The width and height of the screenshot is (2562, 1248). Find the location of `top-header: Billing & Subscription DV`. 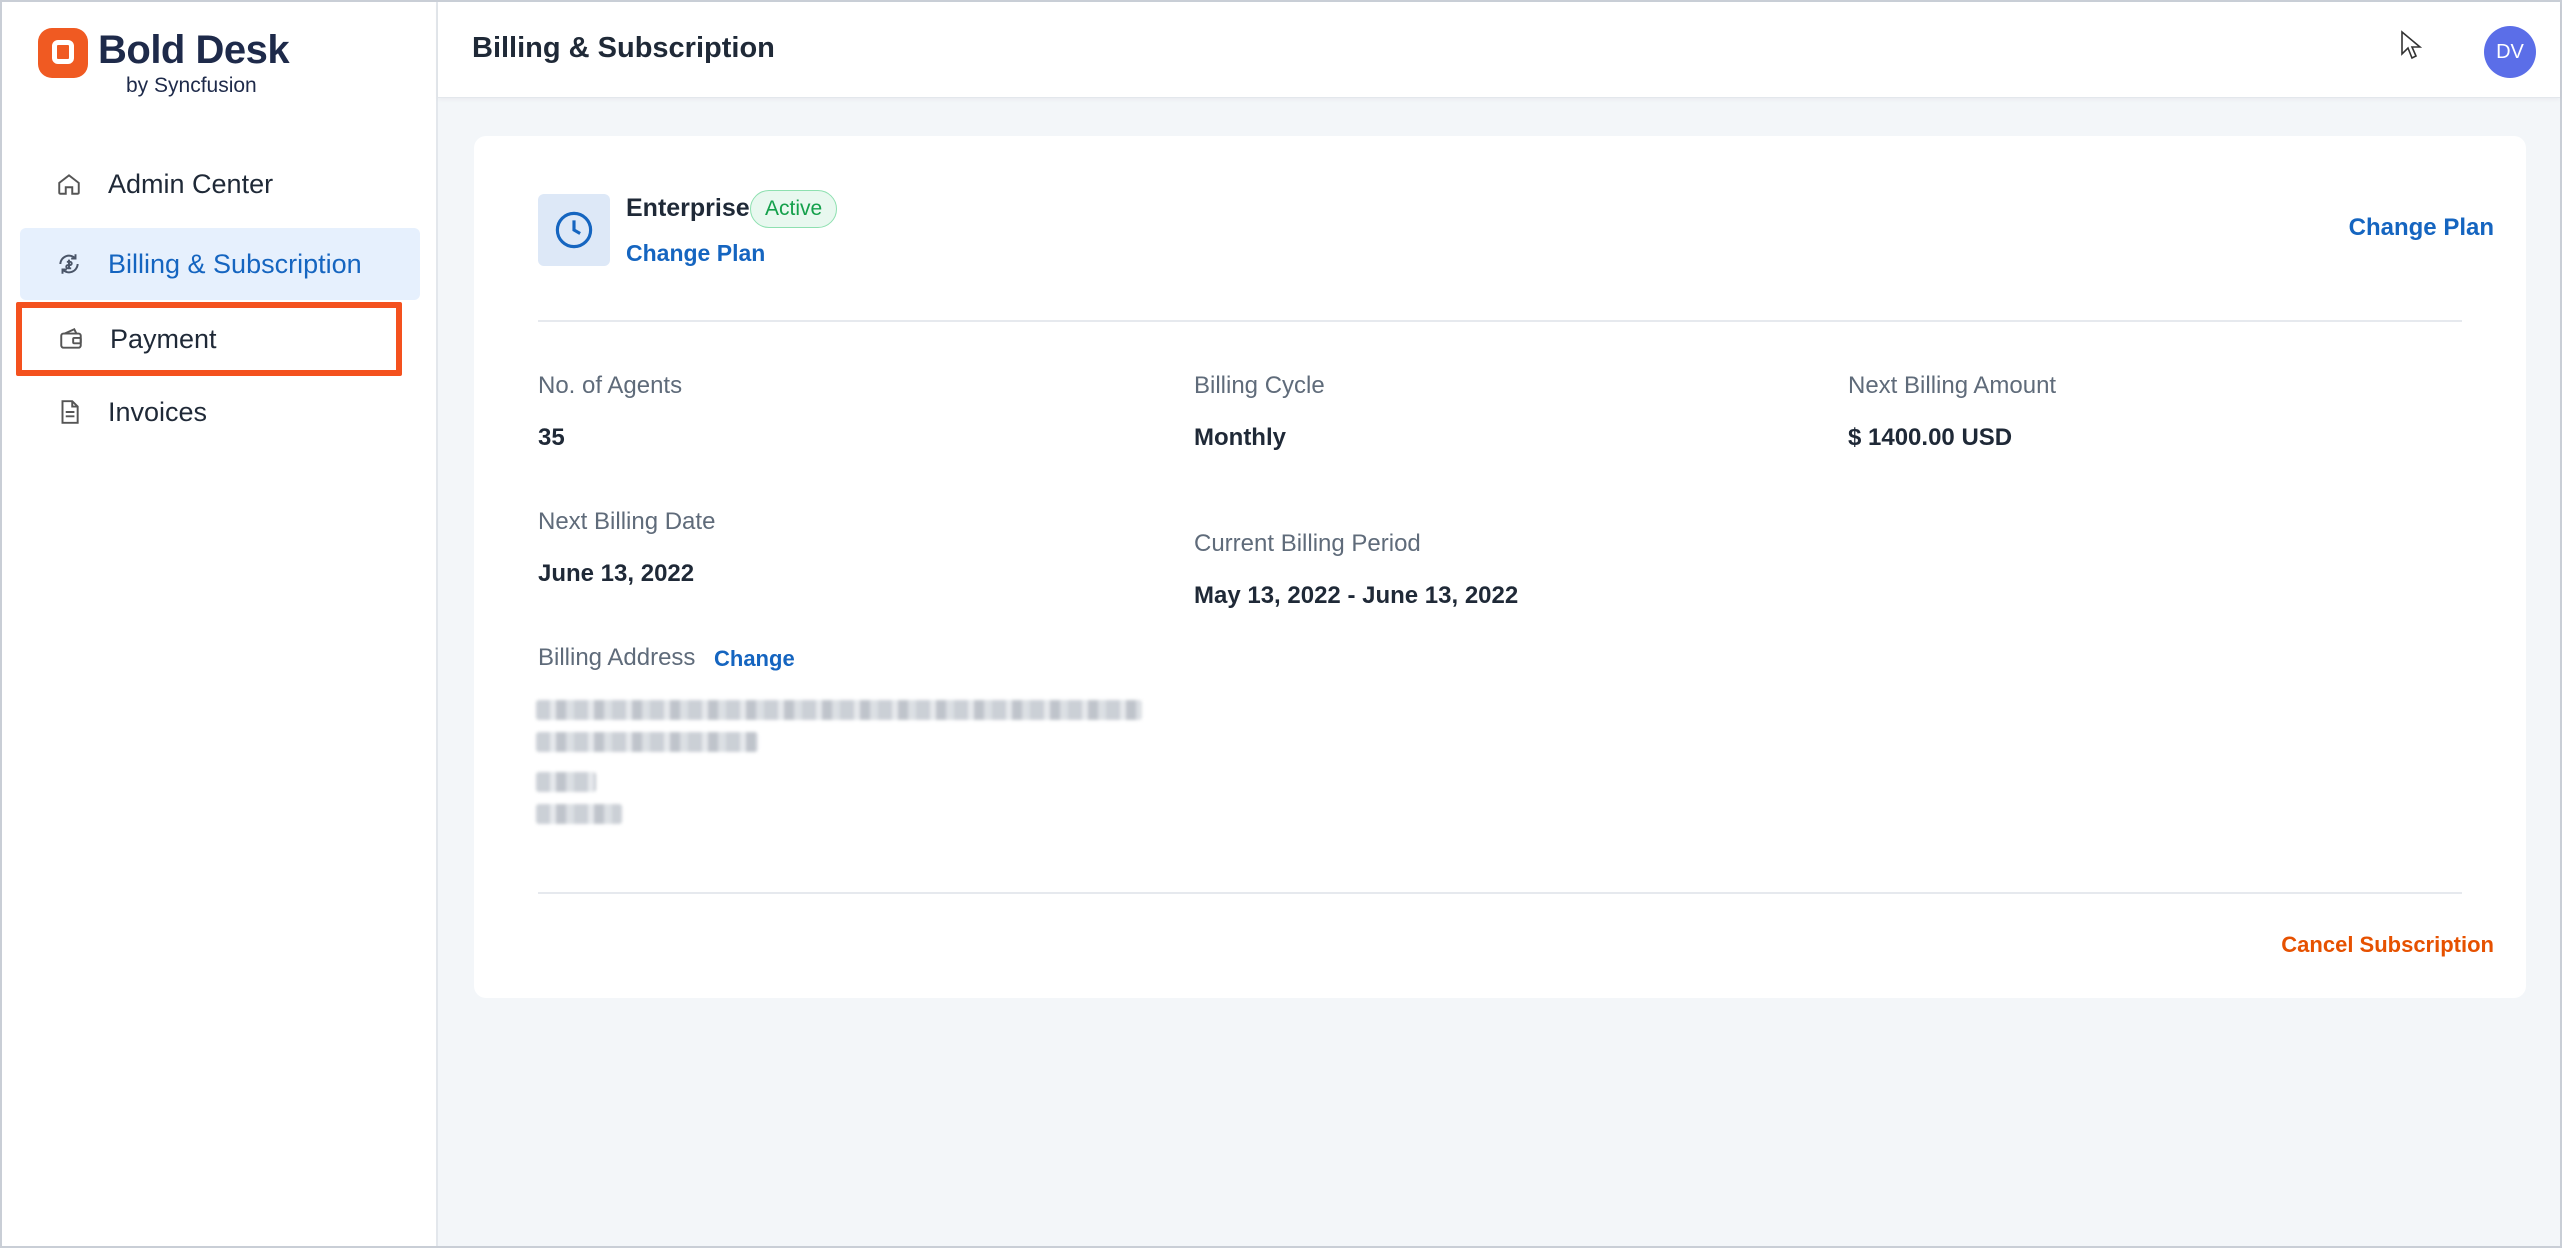

top-header: Billing & Subscription DV is located at coordinates (1499, 50).